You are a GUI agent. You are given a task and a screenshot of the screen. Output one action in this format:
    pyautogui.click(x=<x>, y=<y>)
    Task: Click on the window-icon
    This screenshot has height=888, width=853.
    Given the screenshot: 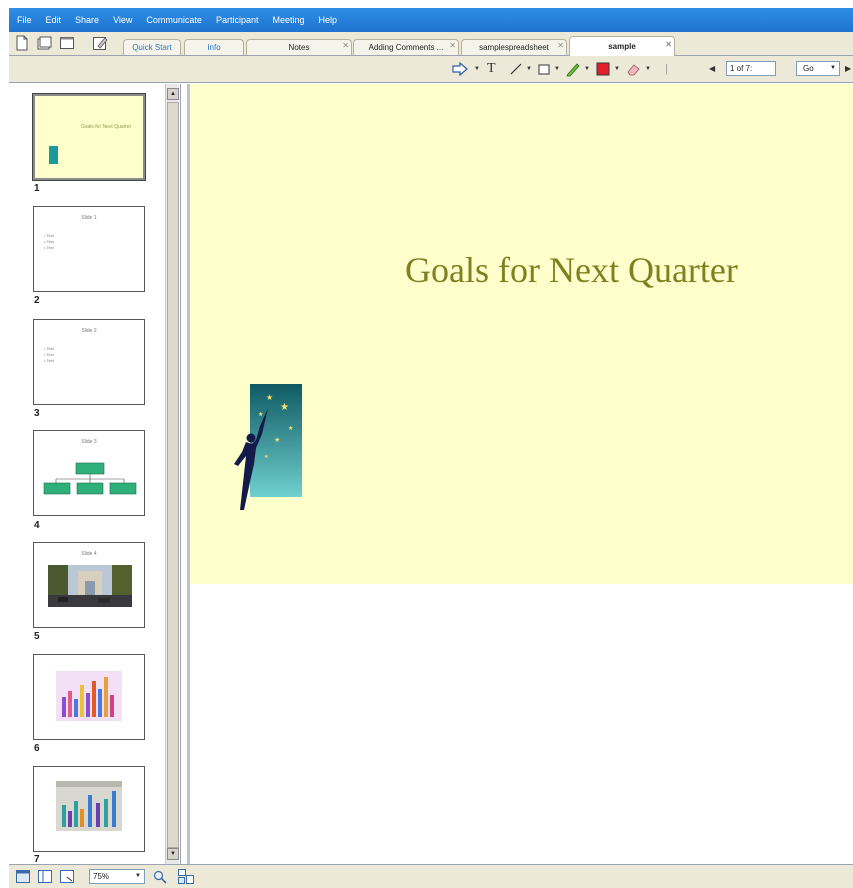 What is the action you would take?
    pyautogui.click(x=67, y=43)
    